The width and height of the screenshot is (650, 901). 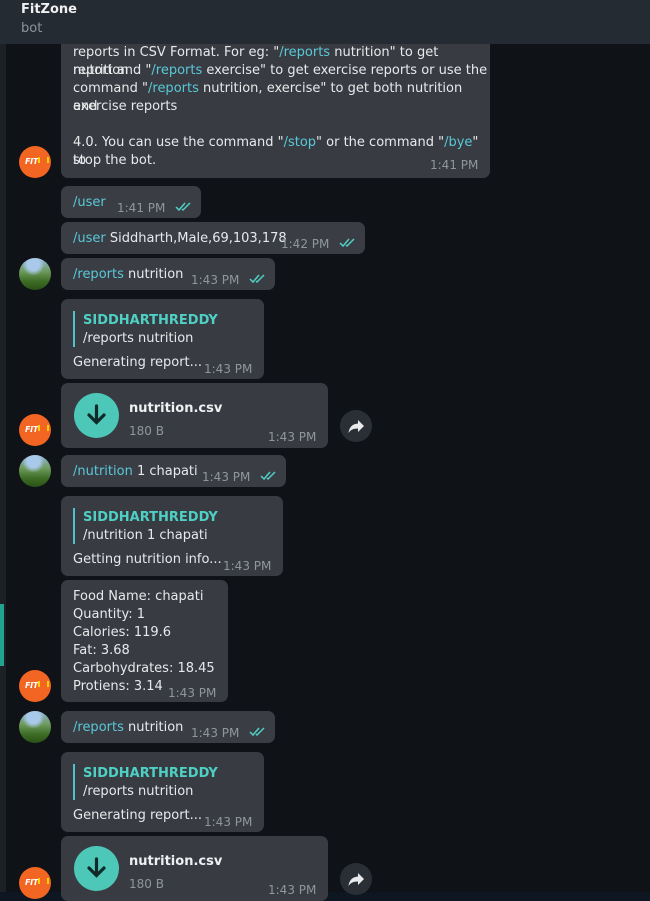 I want to click on quote-text: /nutrition 1 chapati, so click(x=145, y=535).